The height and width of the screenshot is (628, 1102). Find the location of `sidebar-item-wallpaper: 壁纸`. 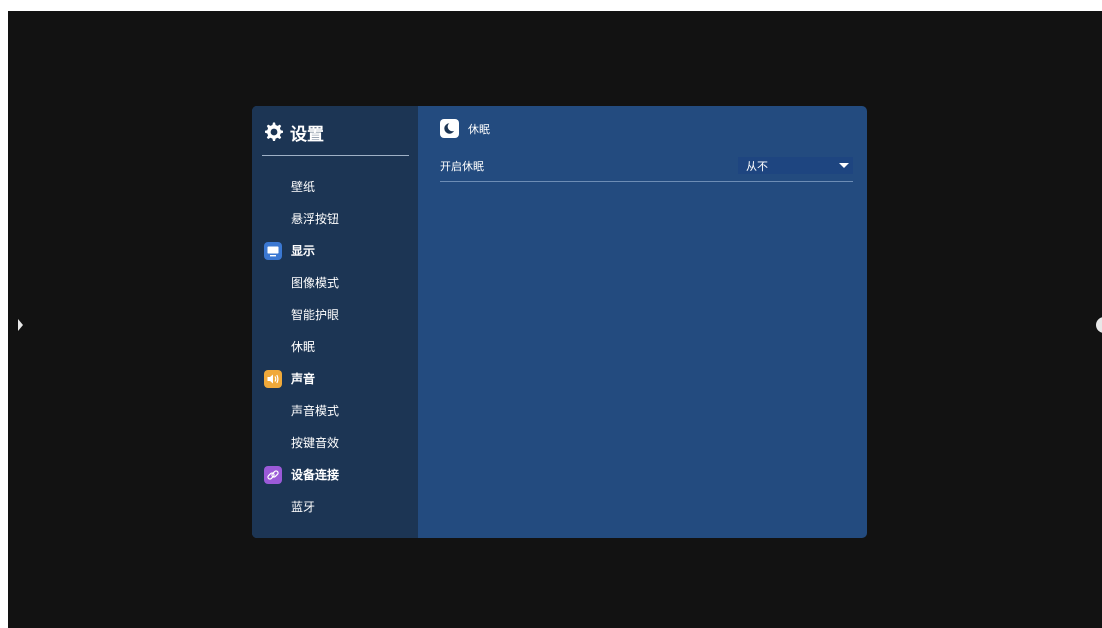

sidebar-item-wallpaper: 壁纸 is located at coordinates (335, 187).